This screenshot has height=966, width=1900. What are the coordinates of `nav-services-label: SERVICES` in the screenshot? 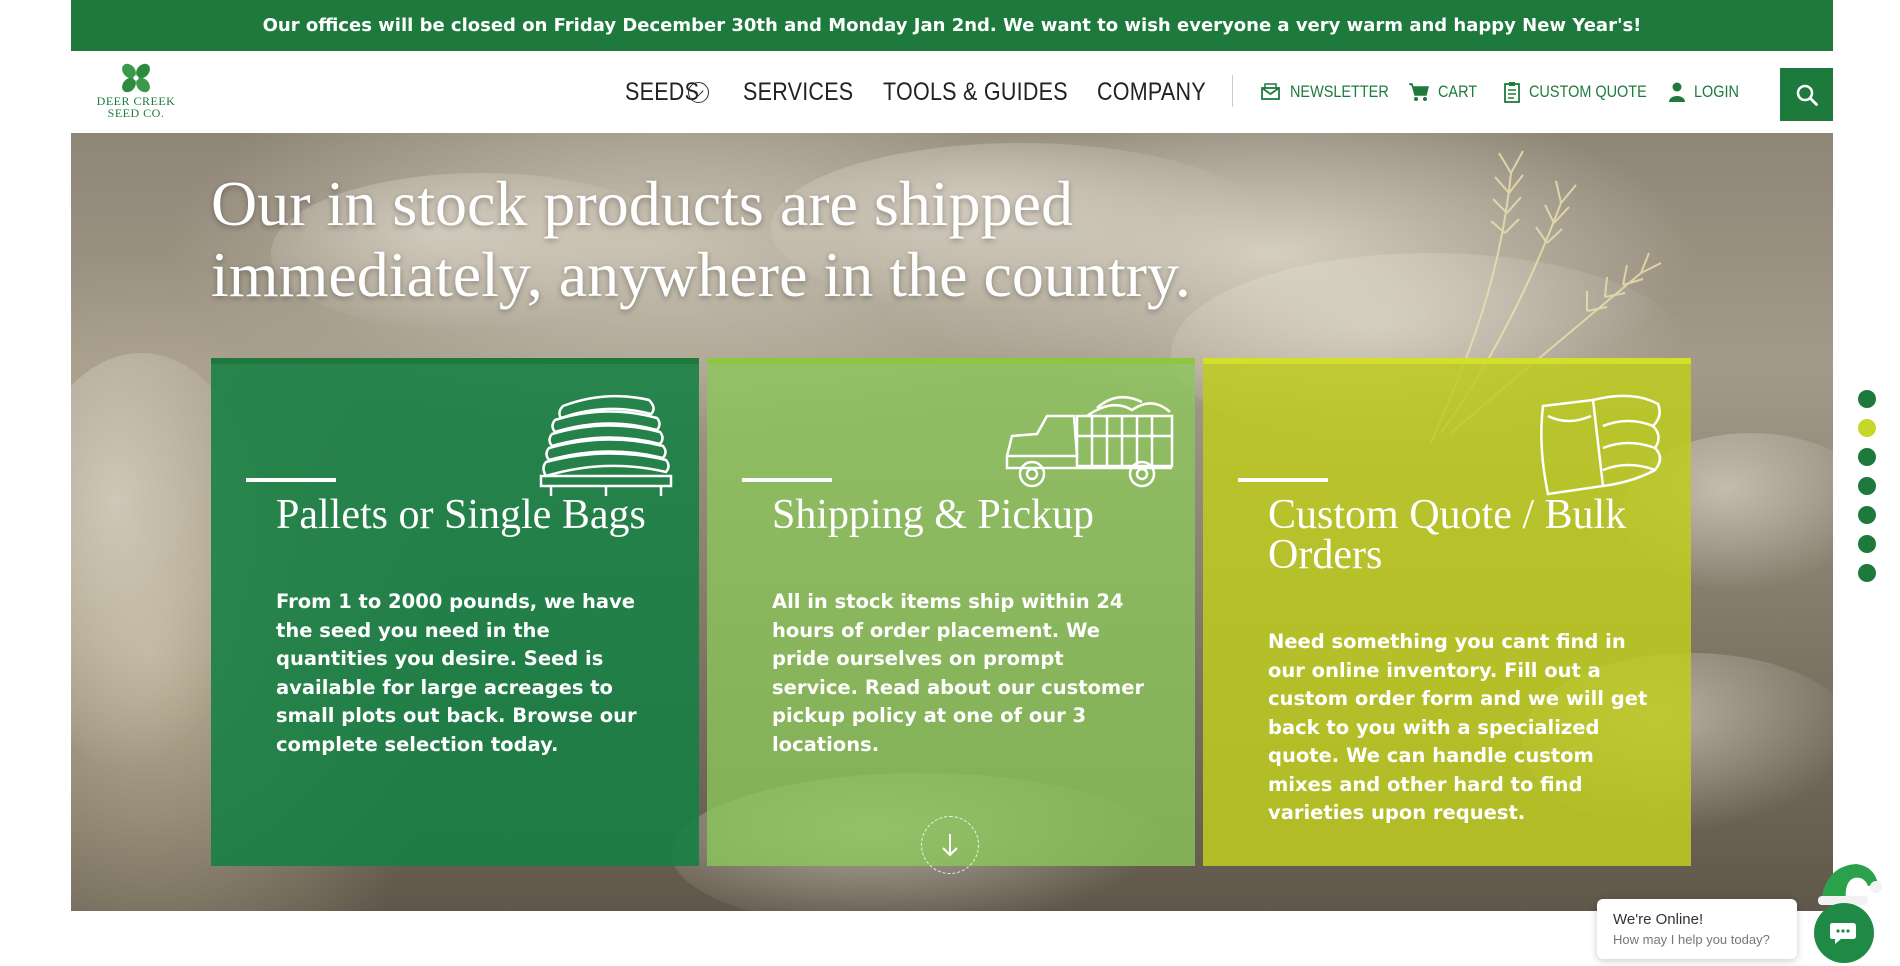 It's located at (798, 91).